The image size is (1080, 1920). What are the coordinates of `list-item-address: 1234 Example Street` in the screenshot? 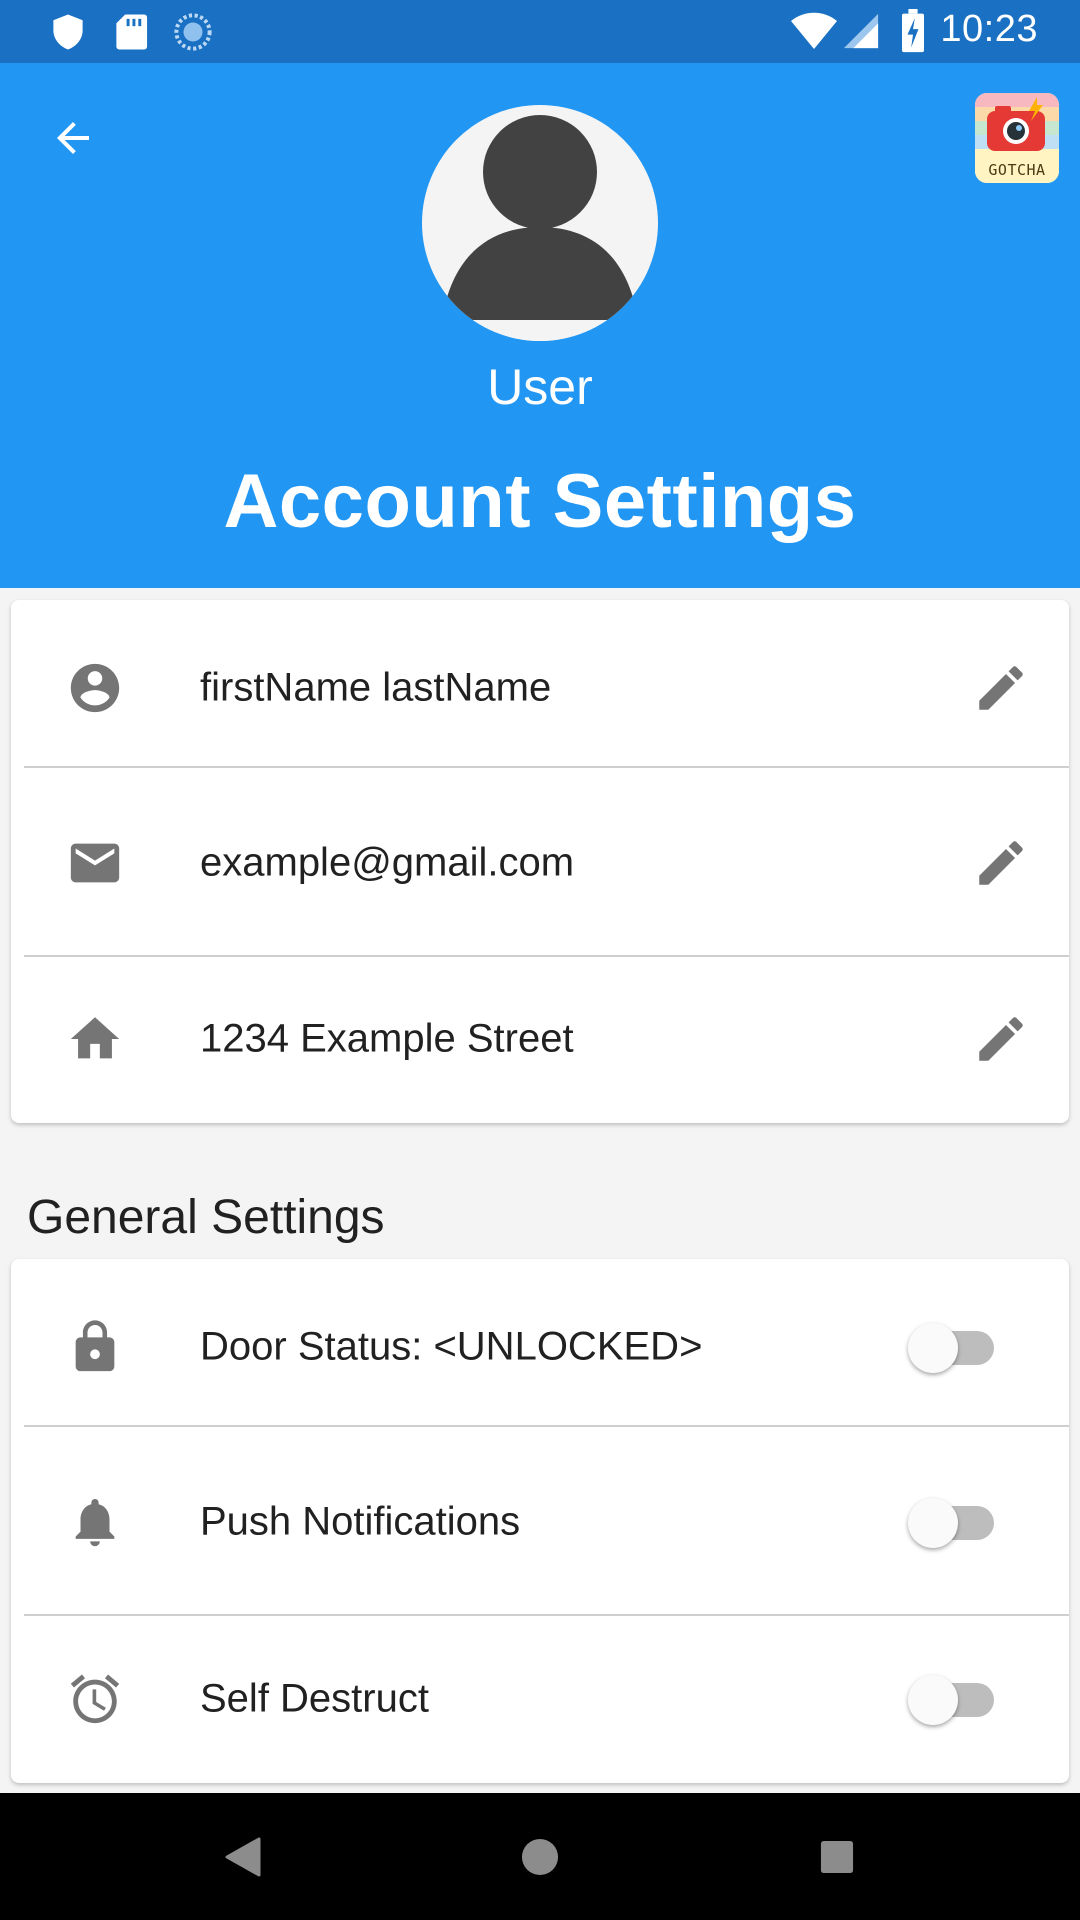 It's located at (540, 1039).